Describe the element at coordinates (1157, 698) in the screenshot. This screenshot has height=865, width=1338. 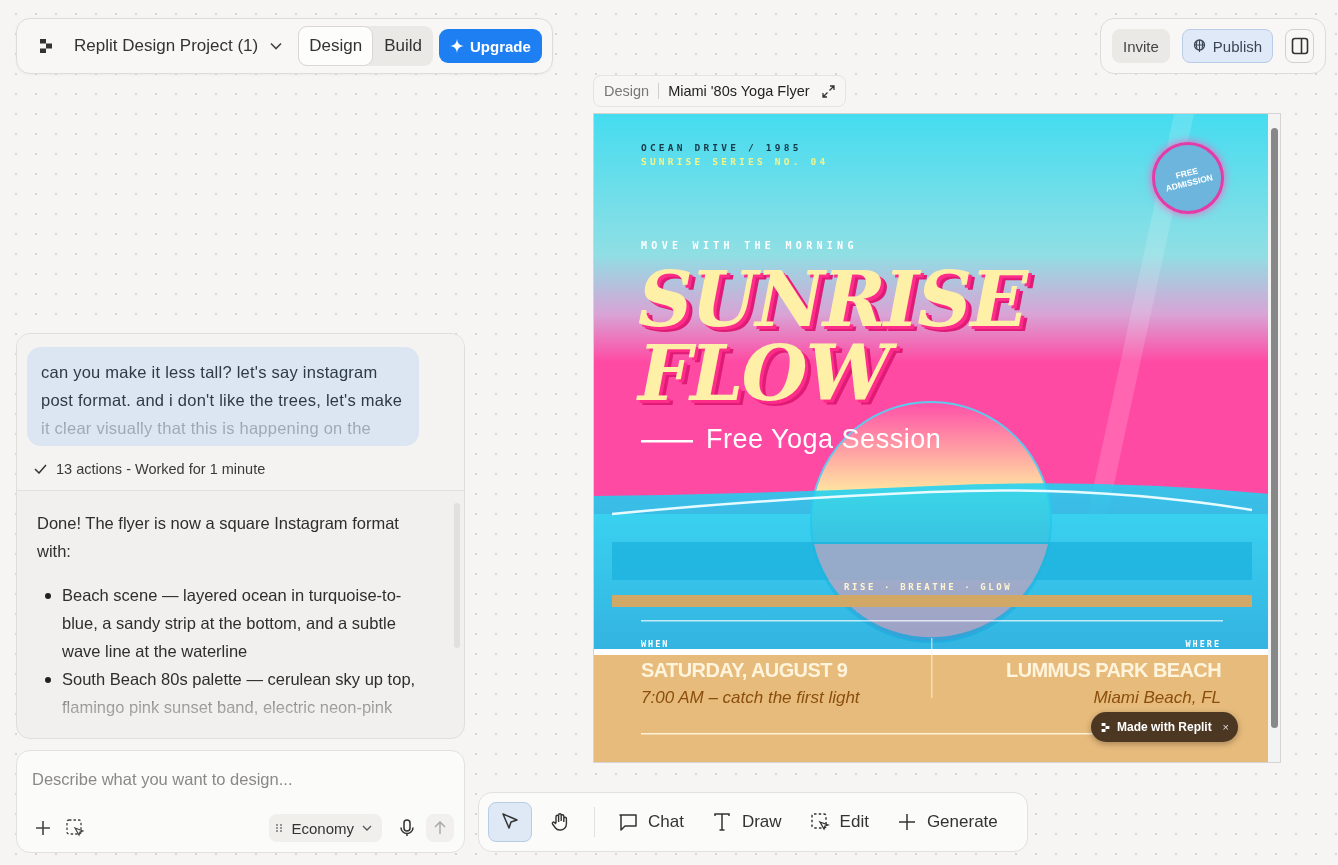
I see `event-city: Miami Beach, FL` at that location.